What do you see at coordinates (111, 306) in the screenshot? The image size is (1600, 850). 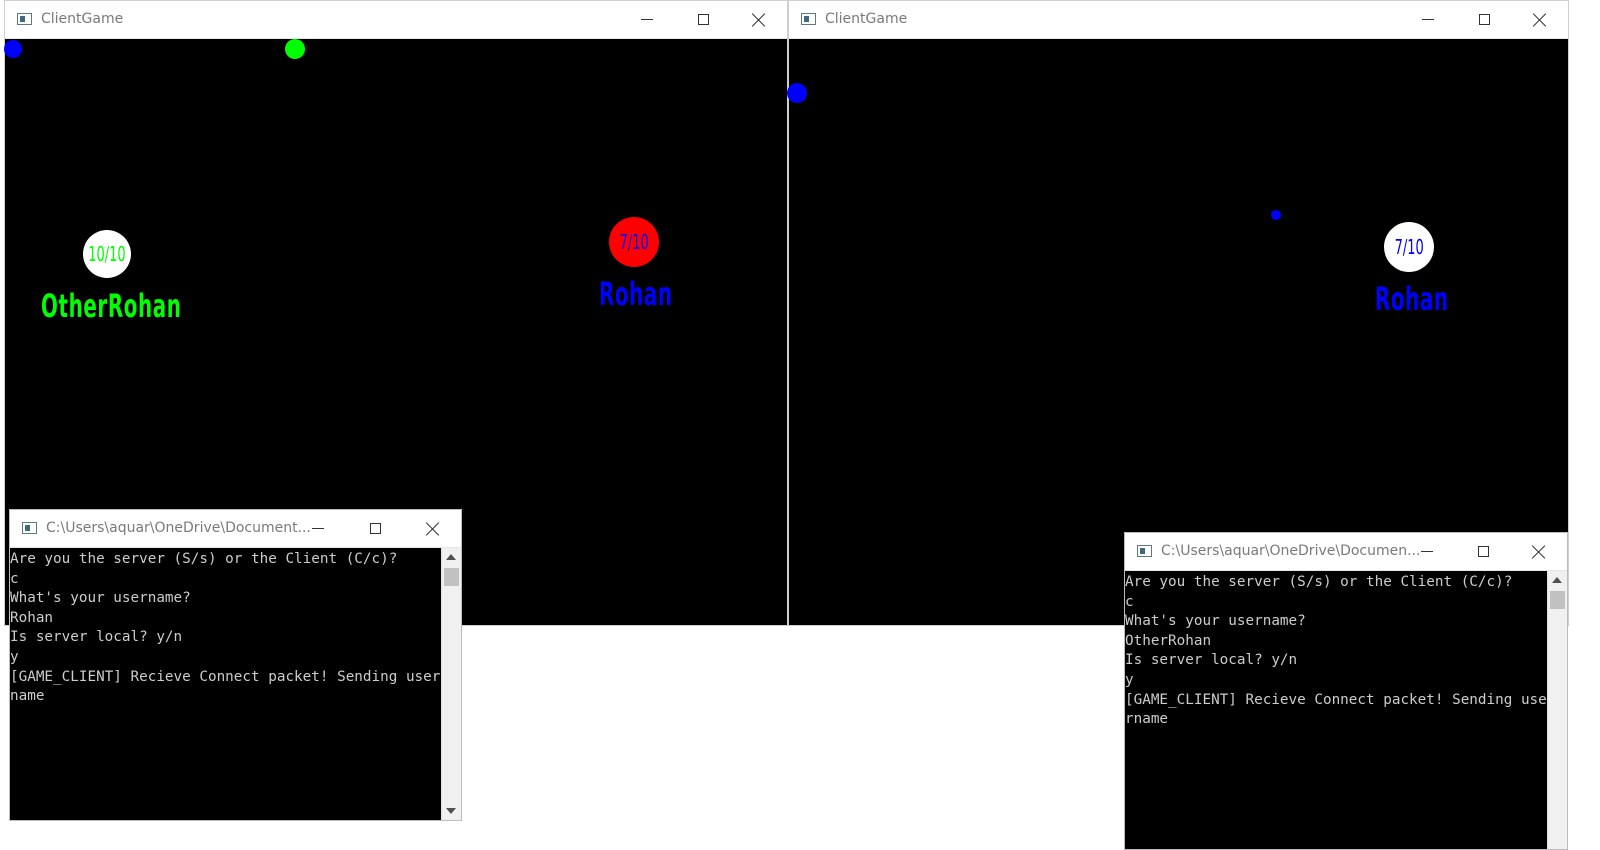 I see `player-name-label: OtherRohan` at bounding box center [111, 306].